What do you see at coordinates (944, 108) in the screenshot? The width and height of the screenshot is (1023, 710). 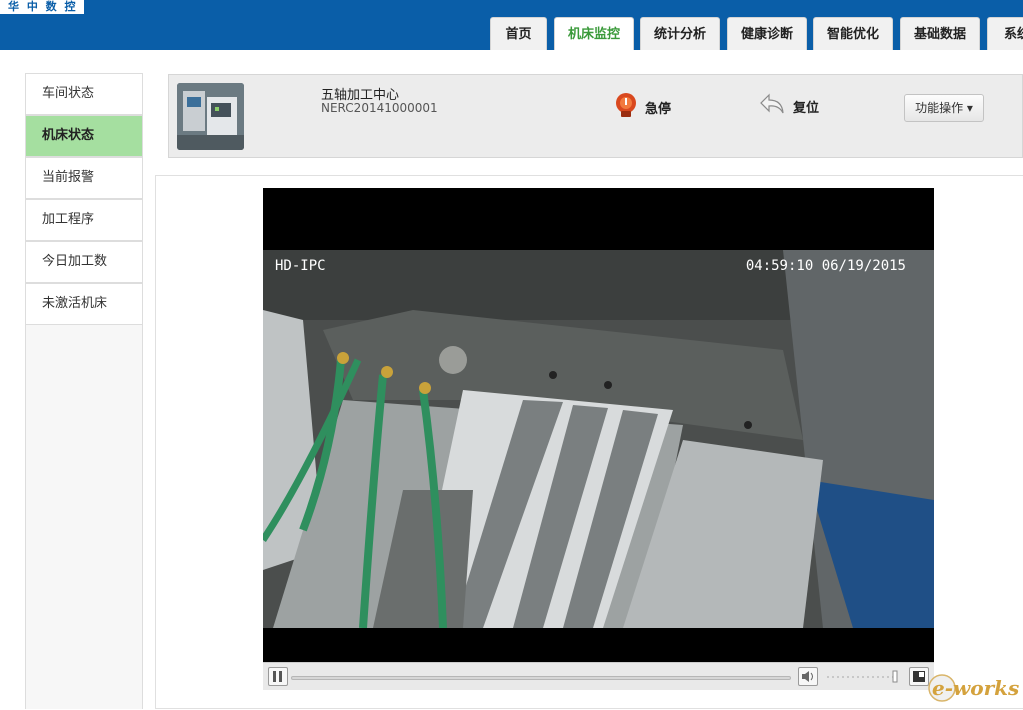 I see `function-operations-dropdown: 功能操作 ▾` at bounding box center [944, 108].